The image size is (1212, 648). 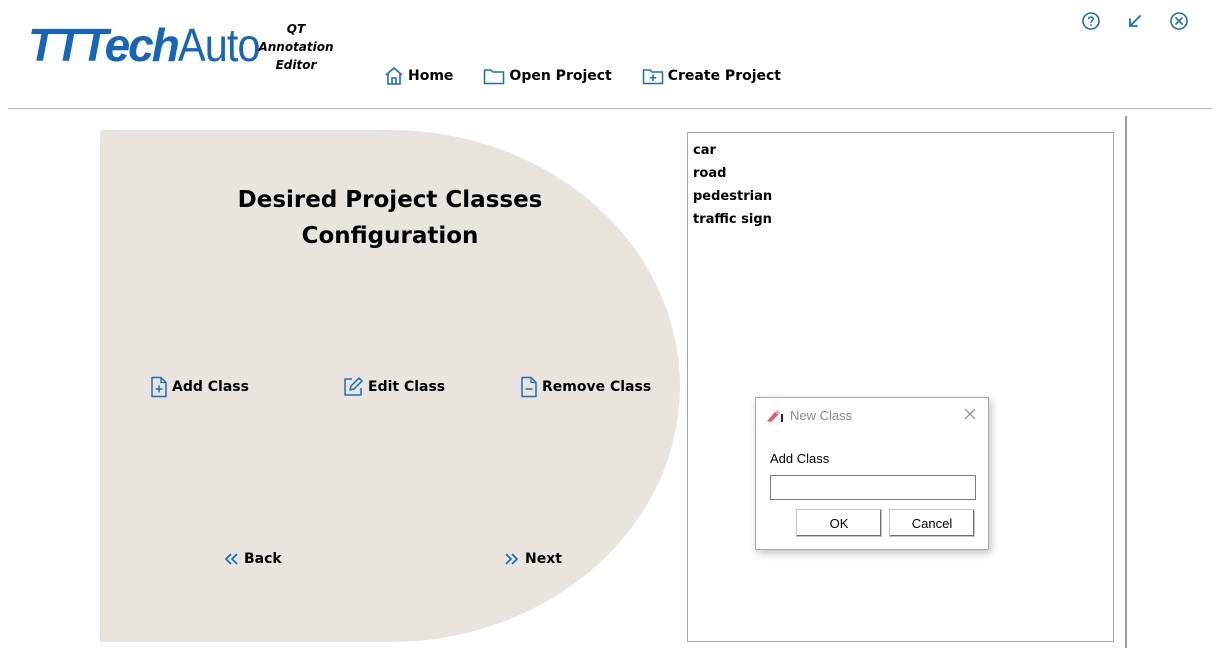 What do you see at coordinates (159, 387) in the screenshot?
I see `file-add-icon` at bounding box center [159, 387].